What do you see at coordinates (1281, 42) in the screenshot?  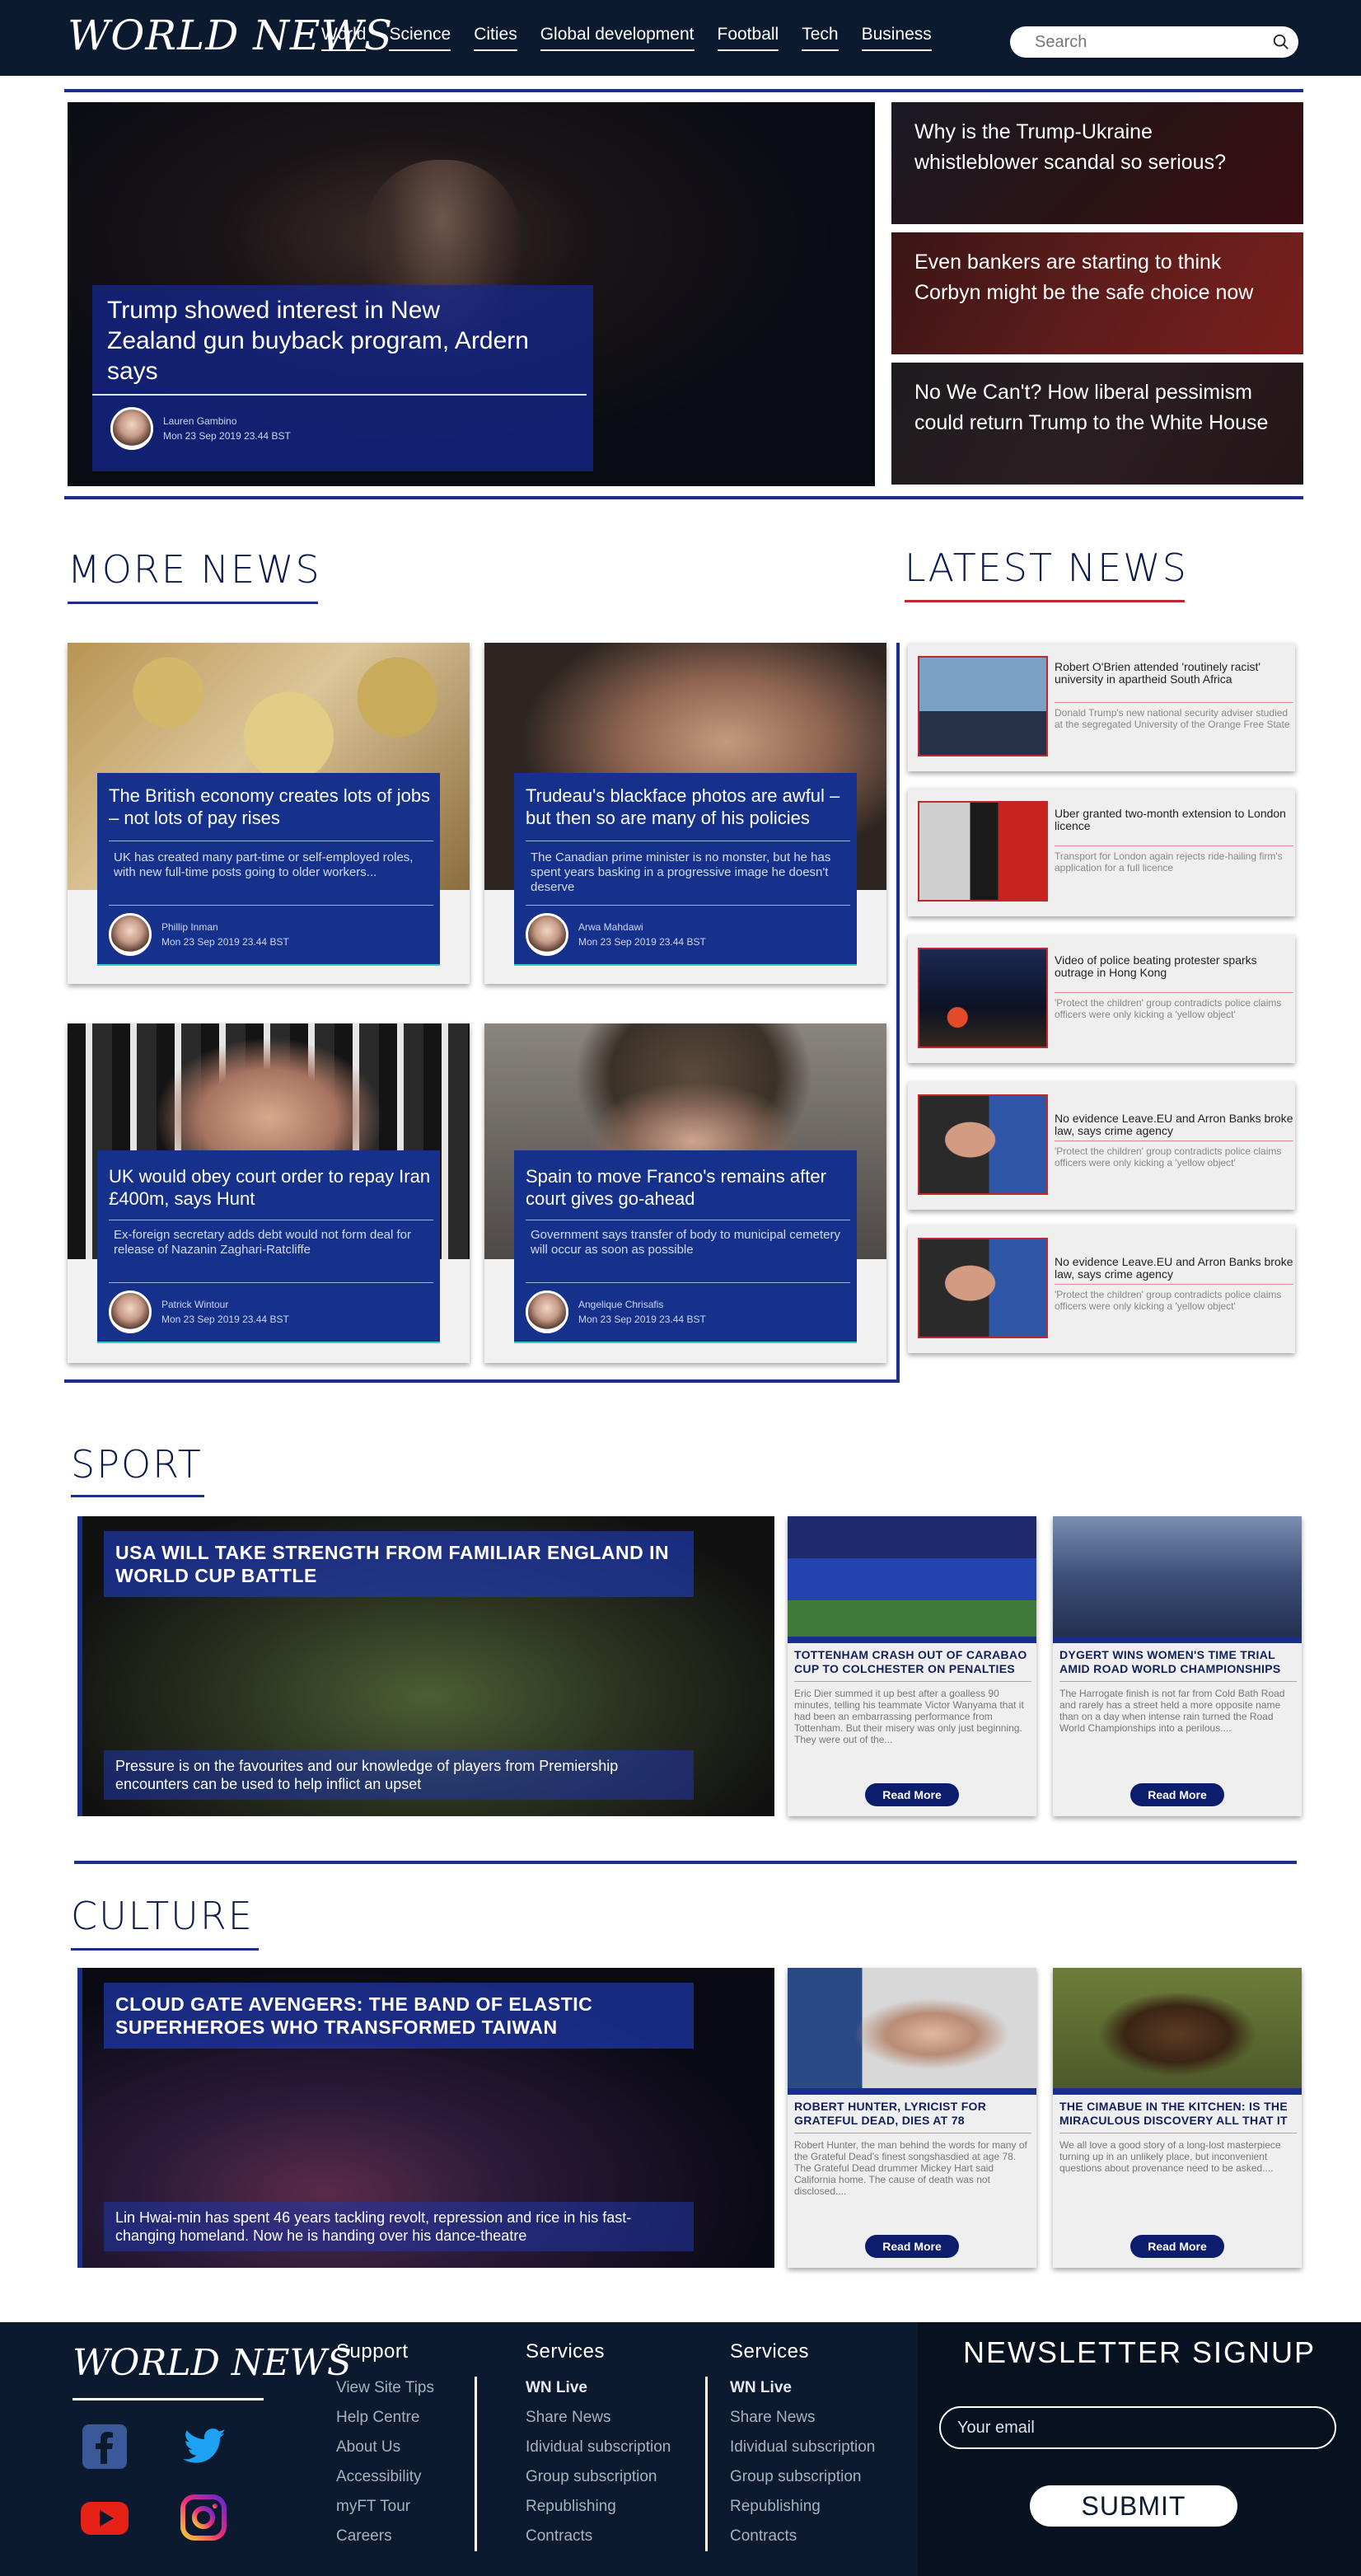 I see `search-icon` at bounding box center [1281, 42].